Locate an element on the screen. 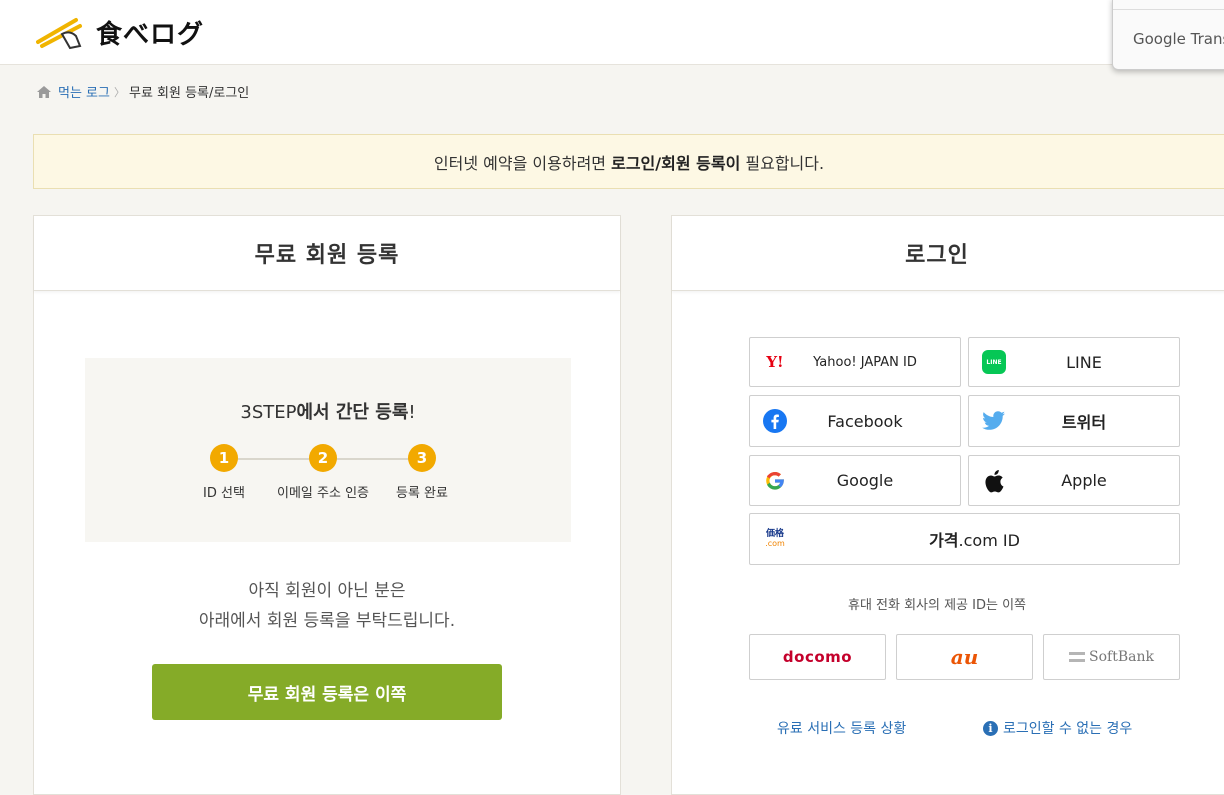 The height and width of the screenshot is (795, 1224). kakaku-mark-top: 価格 is located at coordinates (774, 534).